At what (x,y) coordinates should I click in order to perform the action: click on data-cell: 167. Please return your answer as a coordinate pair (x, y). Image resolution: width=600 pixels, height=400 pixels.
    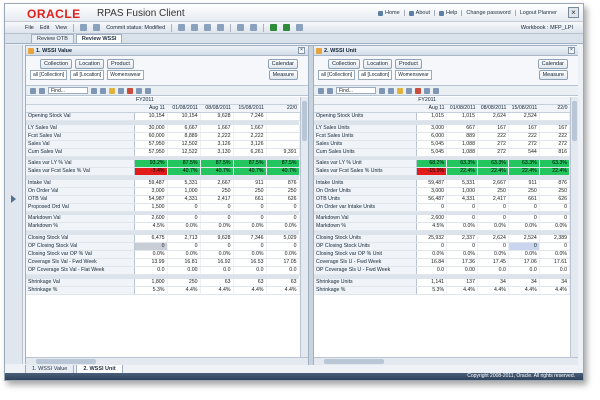
    Looking at the image, I should click on (554, 128).